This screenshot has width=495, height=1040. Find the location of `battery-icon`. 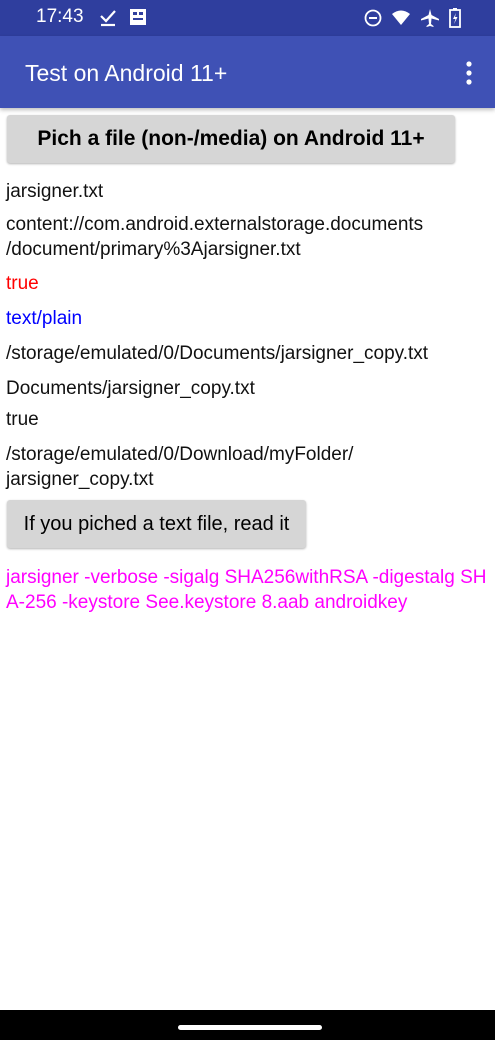

battery-icon is located at coordinates (455, 20).